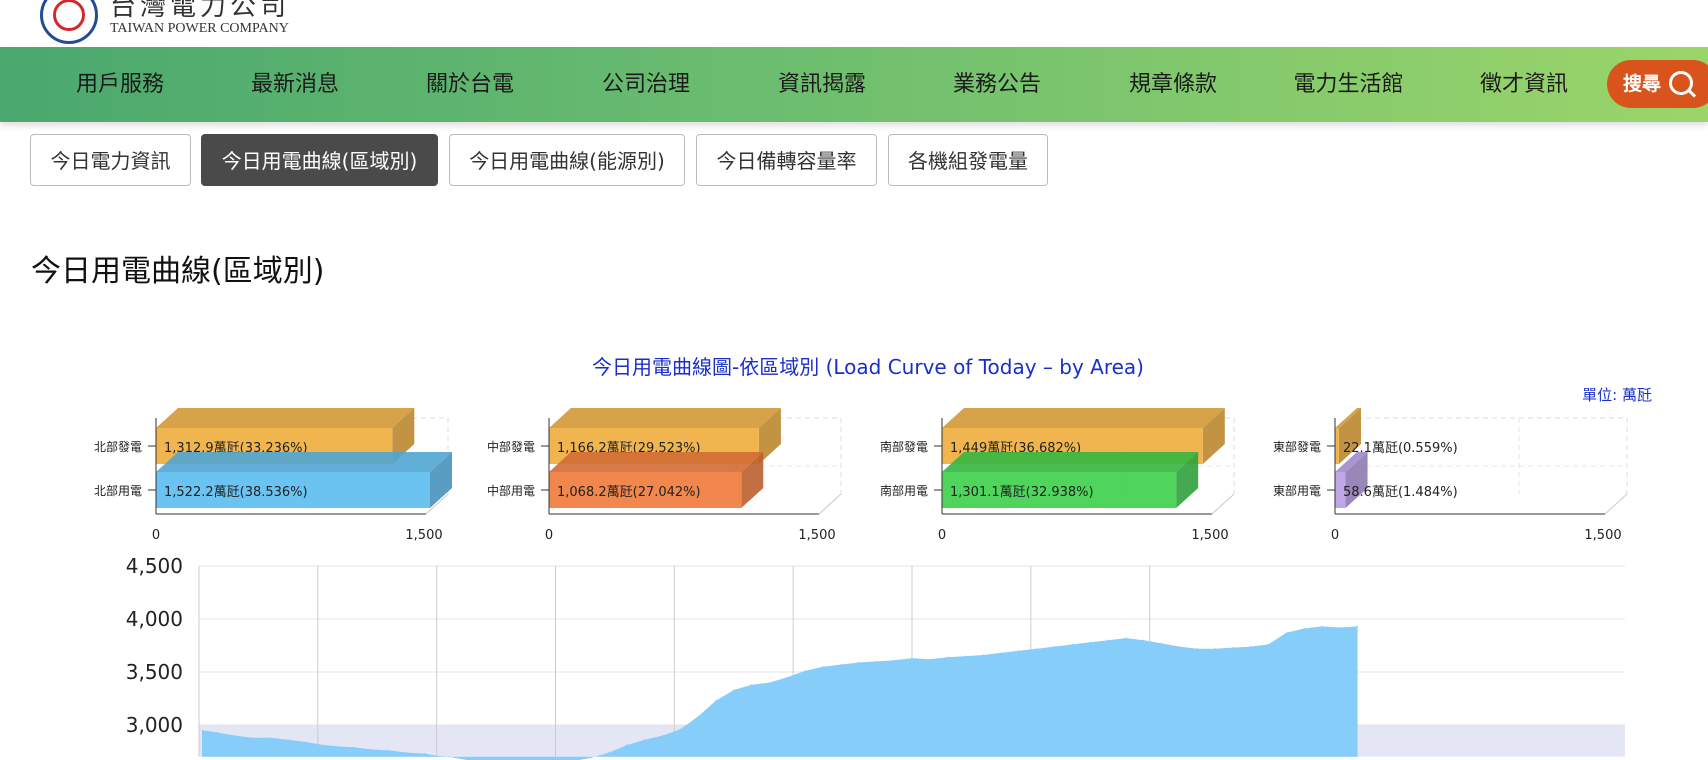  I want to click on bar-category-label: 南部發電, so click(904, 446).